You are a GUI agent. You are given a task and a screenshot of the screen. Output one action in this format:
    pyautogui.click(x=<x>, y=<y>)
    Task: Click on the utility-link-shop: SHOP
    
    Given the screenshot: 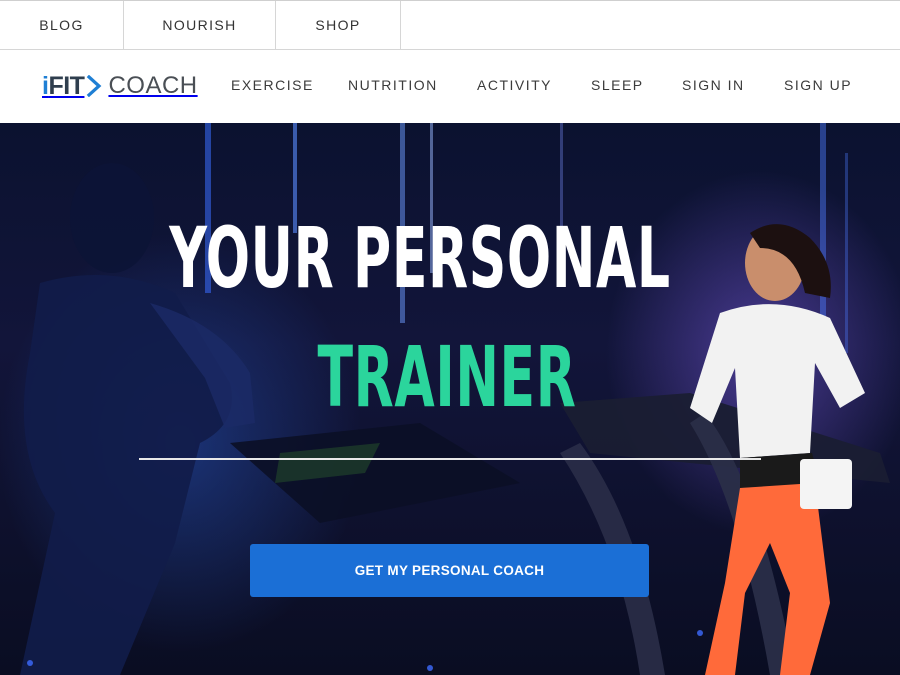 What is the action you would take?
    pyautogui.click(x=338, y=25)
    